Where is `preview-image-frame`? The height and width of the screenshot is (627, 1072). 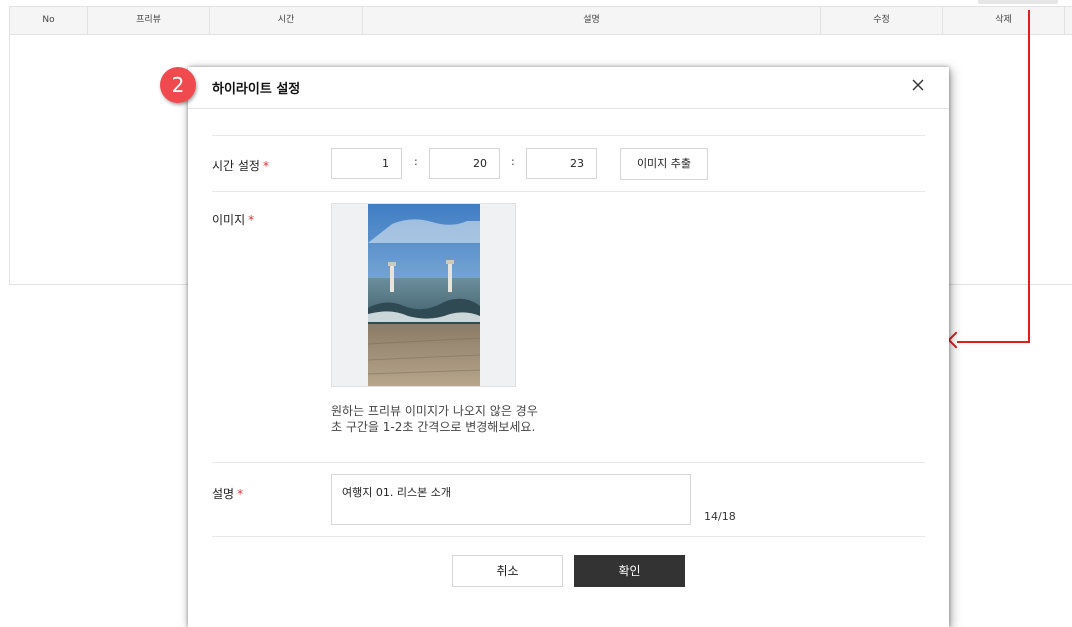
preview-image-frame is located at coordinates (423, 295).